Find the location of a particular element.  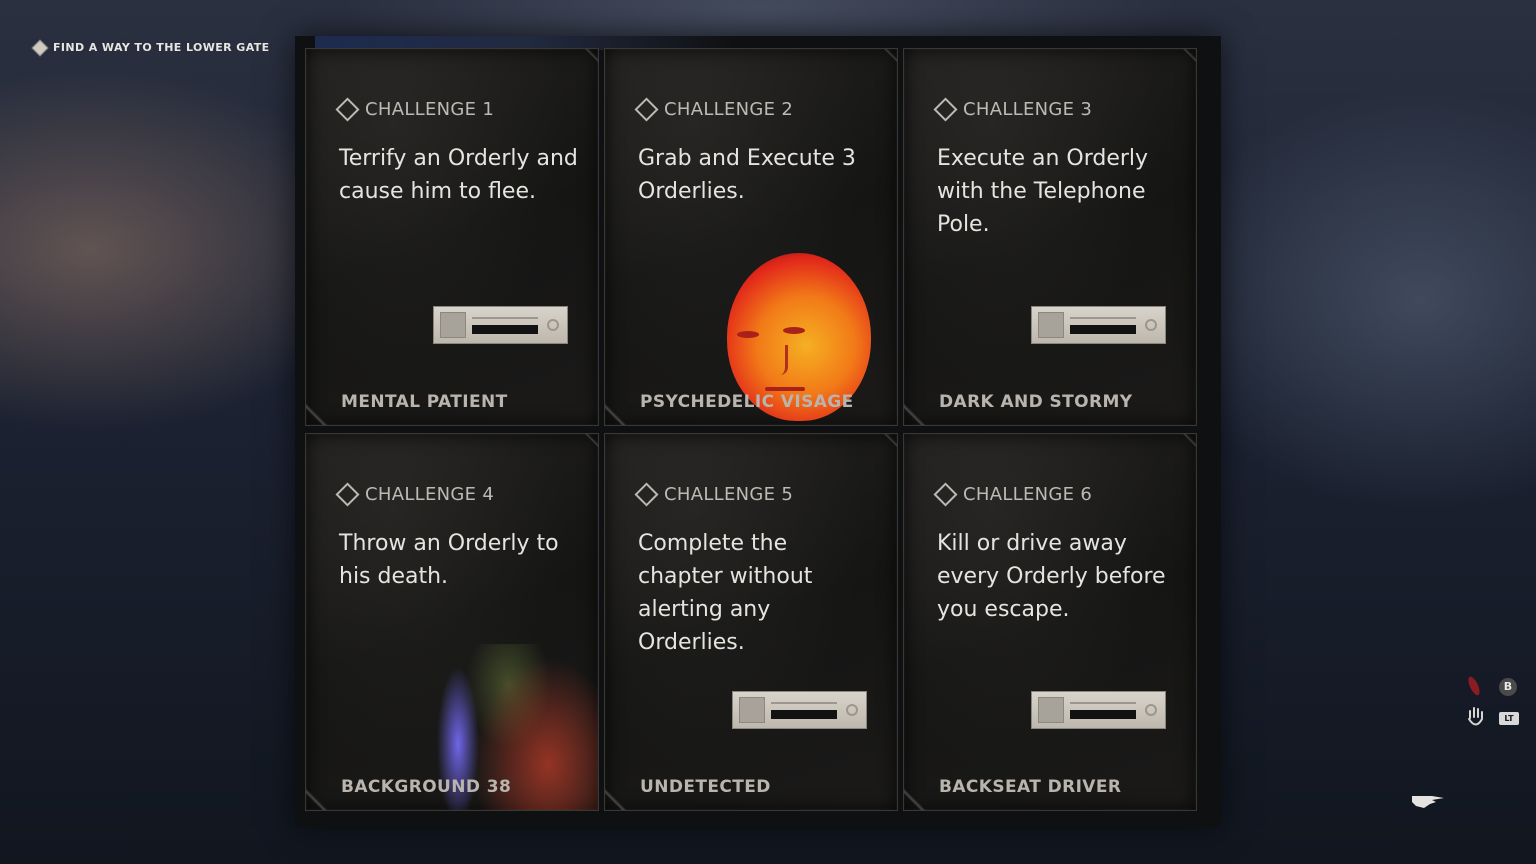

reward-label: MENTAL PATIENT is located at coordinates (424, 402).